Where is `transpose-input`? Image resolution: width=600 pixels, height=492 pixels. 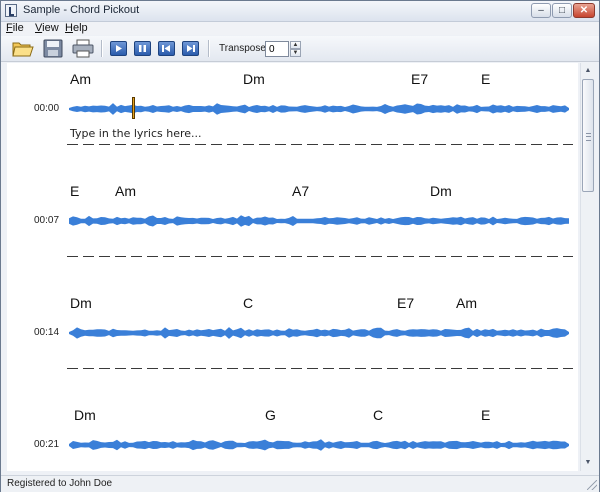 transpose-input is located at coordinates (277, 49).